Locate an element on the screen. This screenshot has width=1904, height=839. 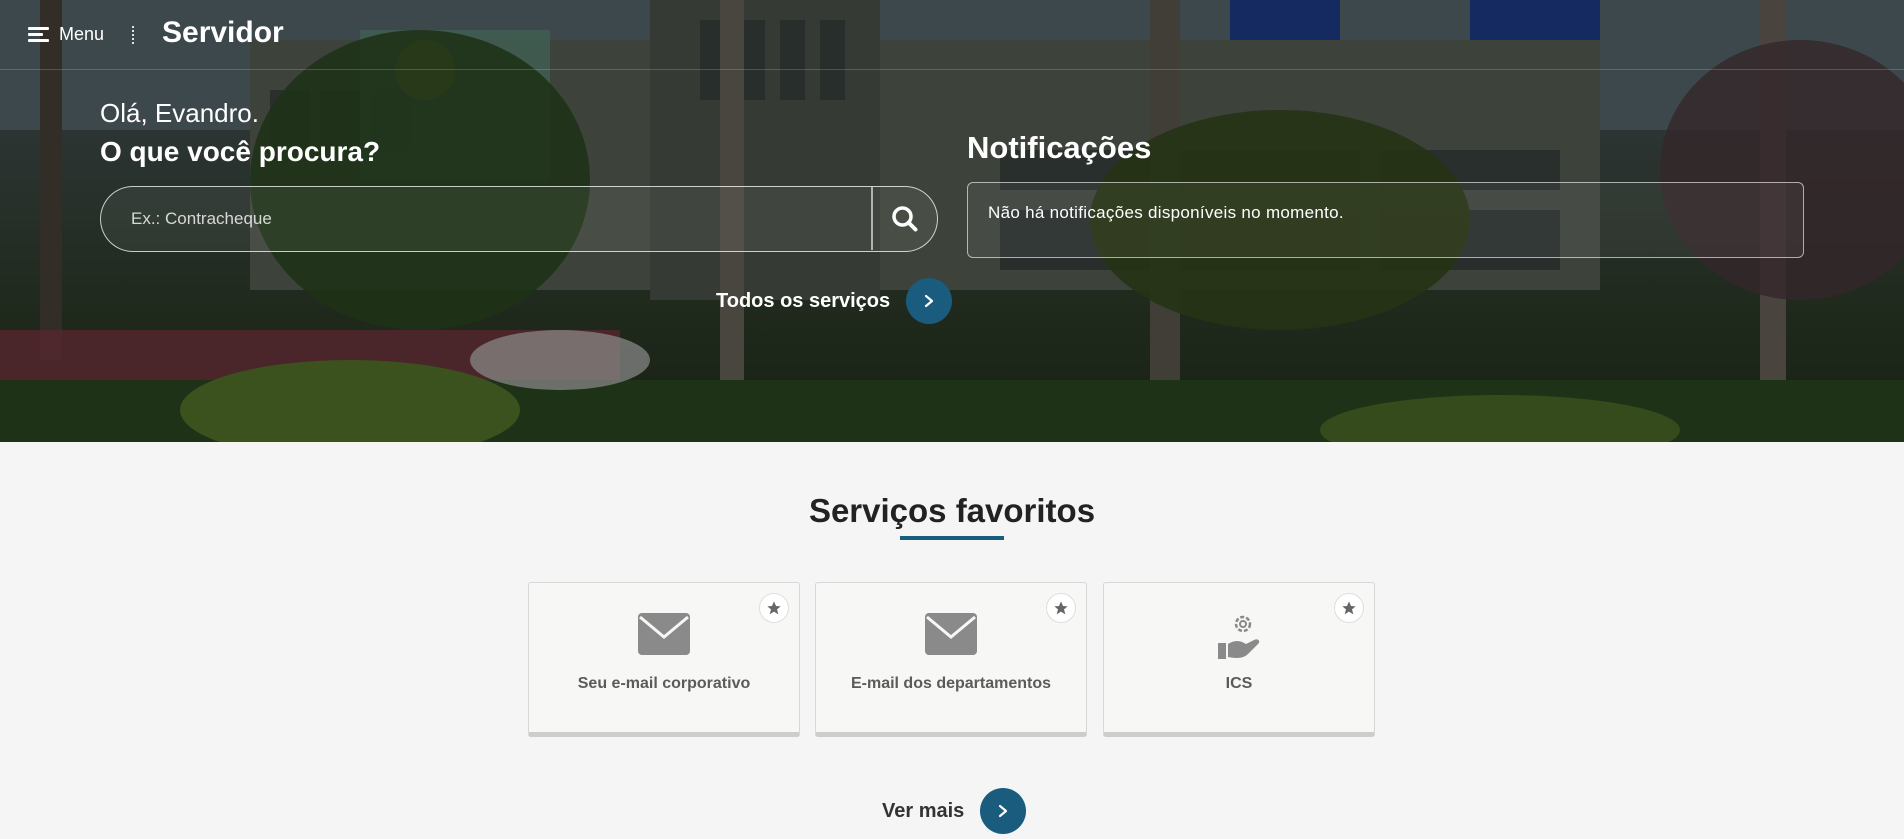
menu-label: Menu is located at coordinates (82, 34).